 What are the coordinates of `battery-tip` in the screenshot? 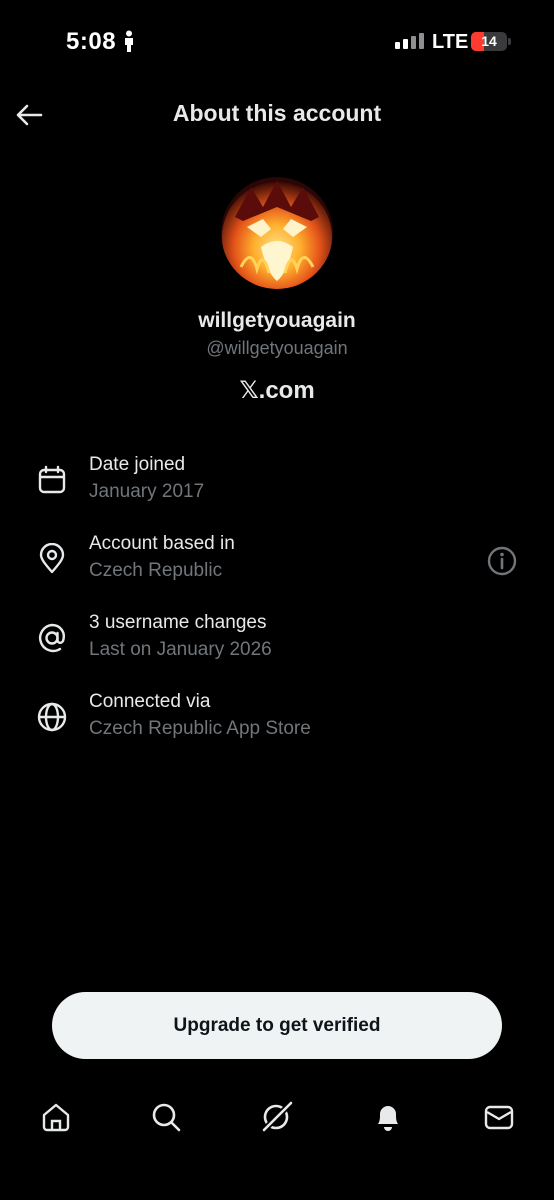 It's located at (509, 41).